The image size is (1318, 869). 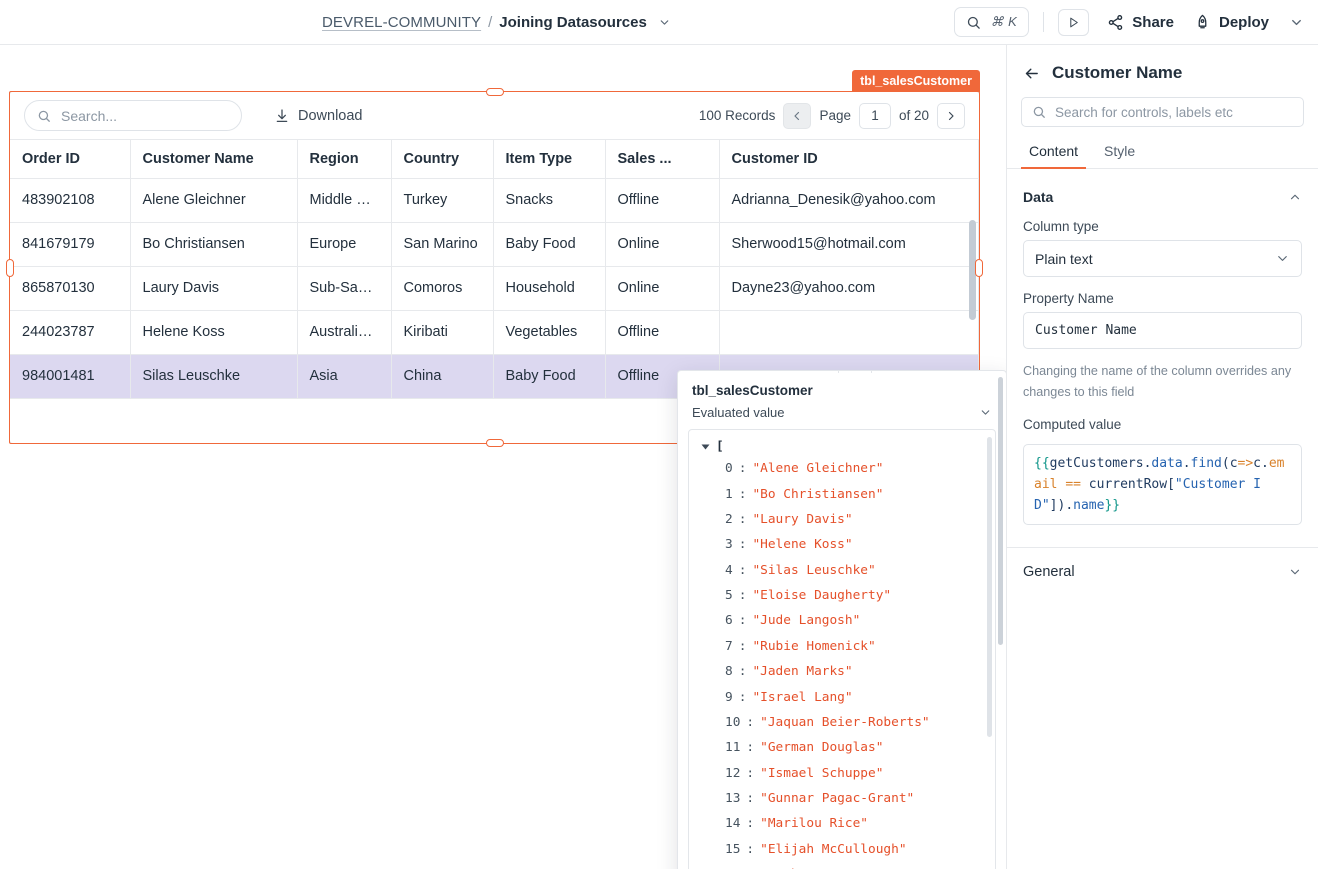 I want to click on share-icon, so click(x=1115, y=22).